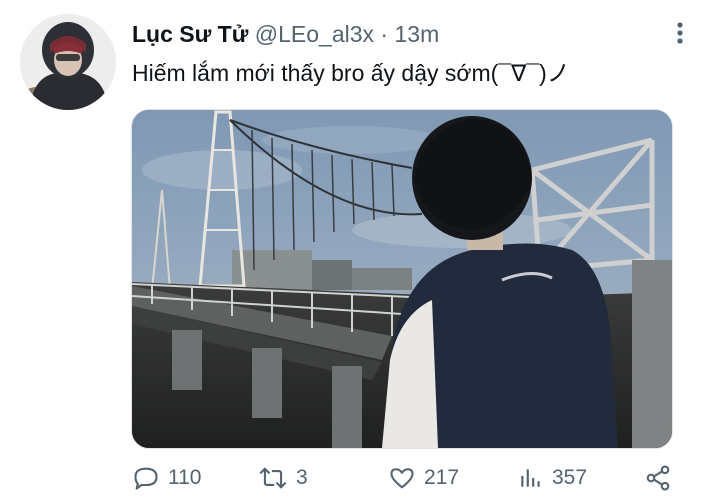 This screenshot has height=504, width=720. I want to click on reply-count: 110, so click(185, 477).